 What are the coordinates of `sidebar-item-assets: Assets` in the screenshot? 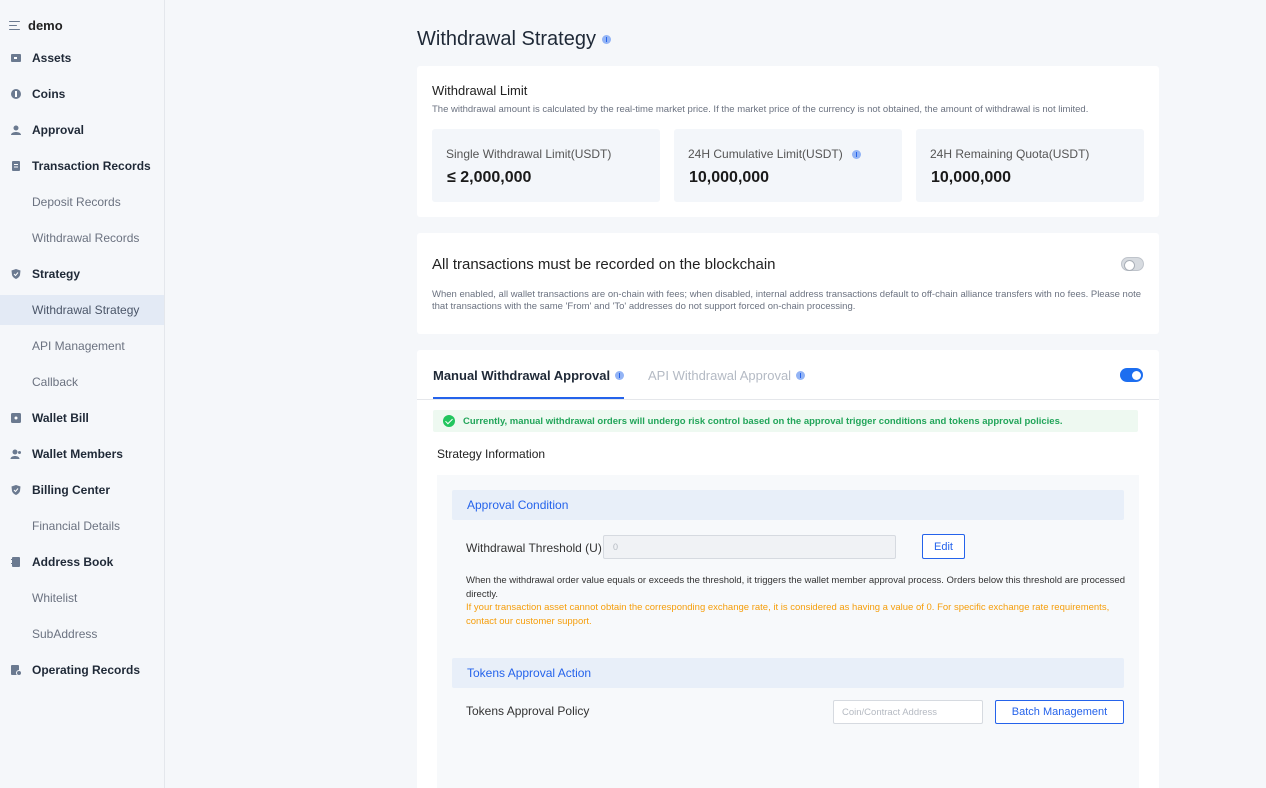 It's located at (82, 58).